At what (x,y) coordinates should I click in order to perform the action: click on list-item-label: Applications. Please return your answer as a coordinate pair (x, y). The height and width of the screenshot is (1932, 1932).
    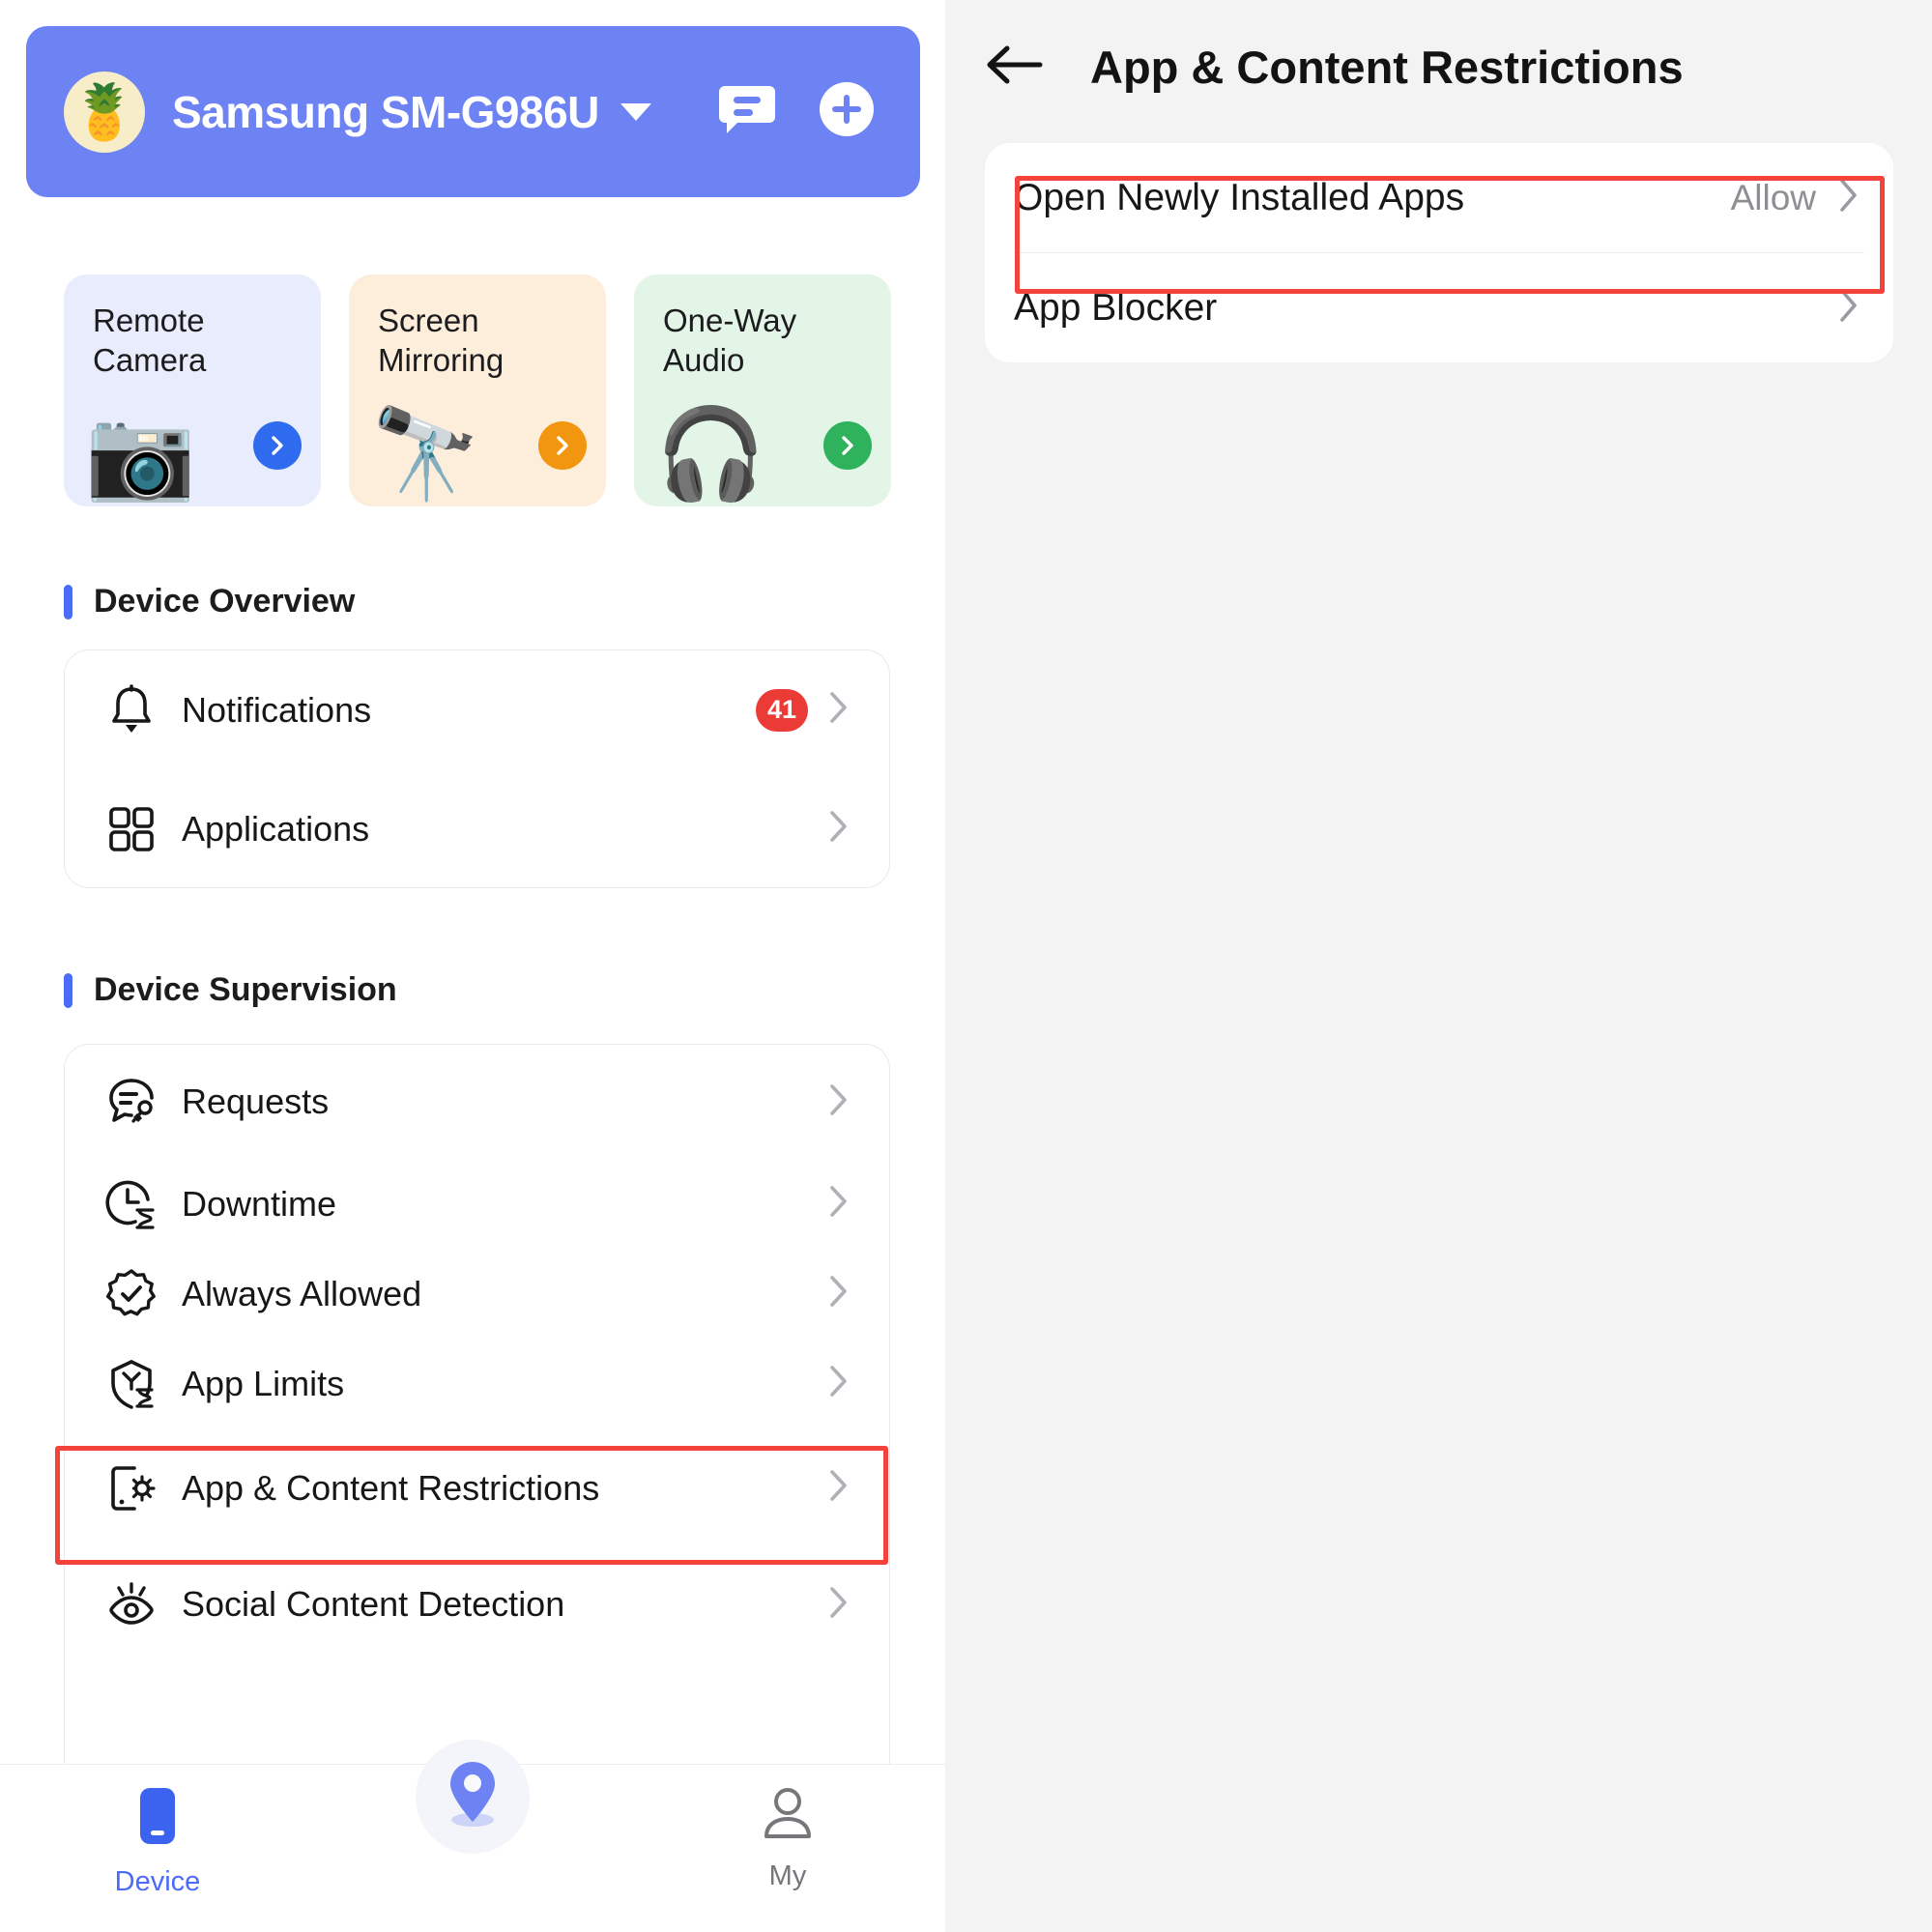
    Looking at the image, I should click on (276, 828).